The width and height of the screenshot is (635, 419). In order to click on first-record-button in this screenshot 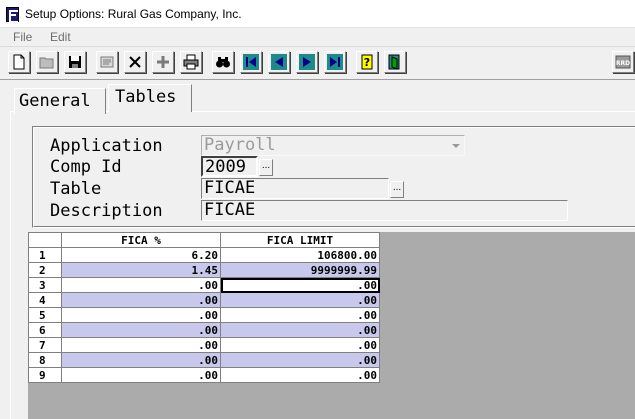, I will do `click(251, 62)`.